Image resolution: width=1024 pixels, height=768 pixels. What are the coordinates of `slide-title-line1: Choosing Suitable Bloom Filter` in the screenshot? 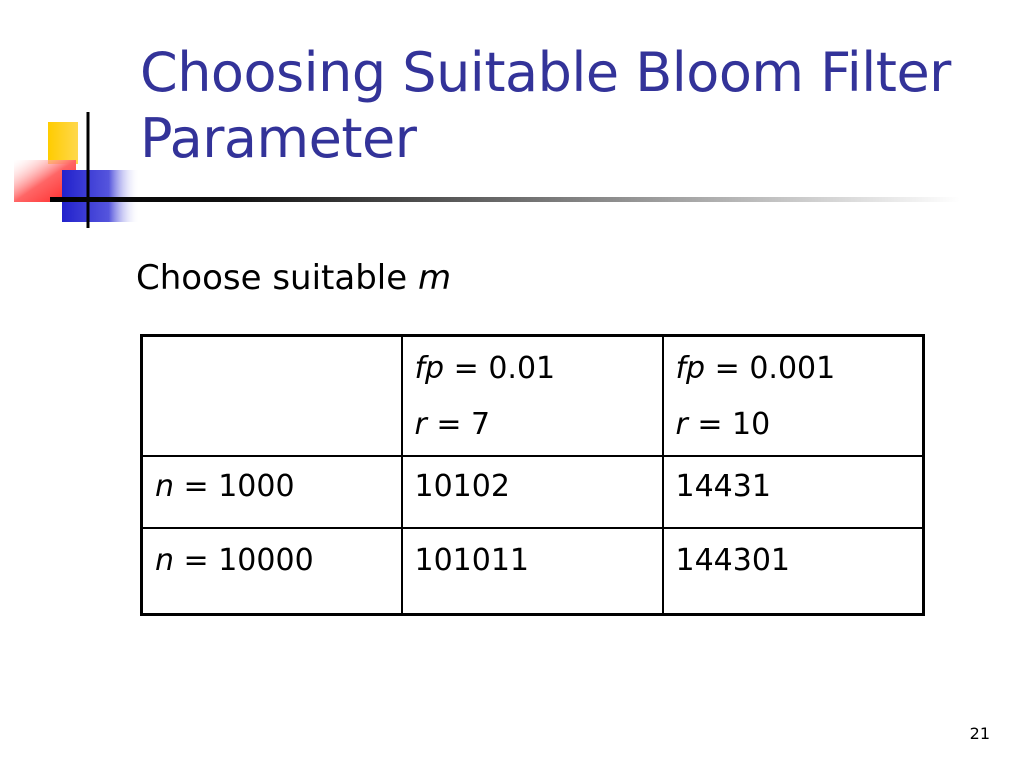 It's located at (545, 72).